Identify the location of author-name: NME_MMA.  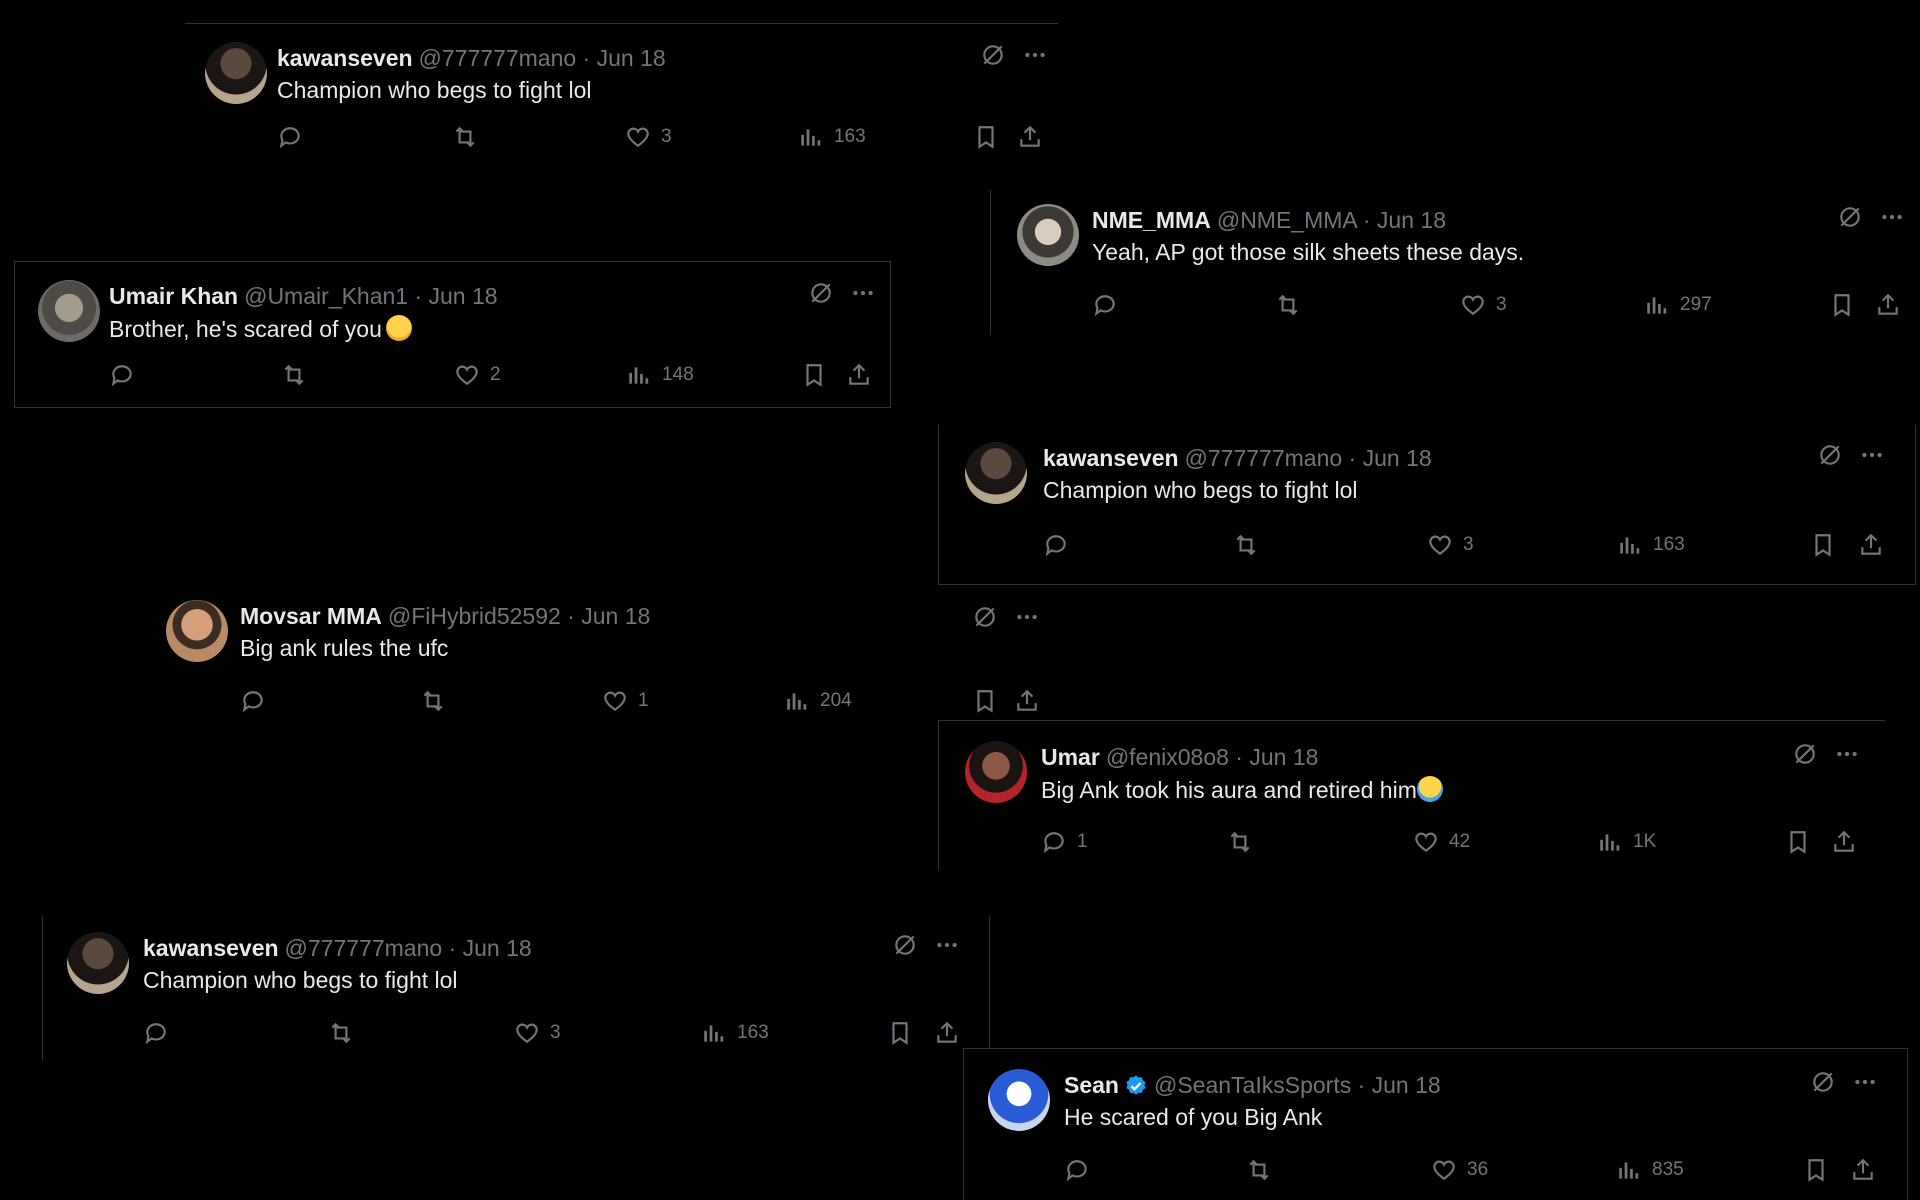
(1151, 220).